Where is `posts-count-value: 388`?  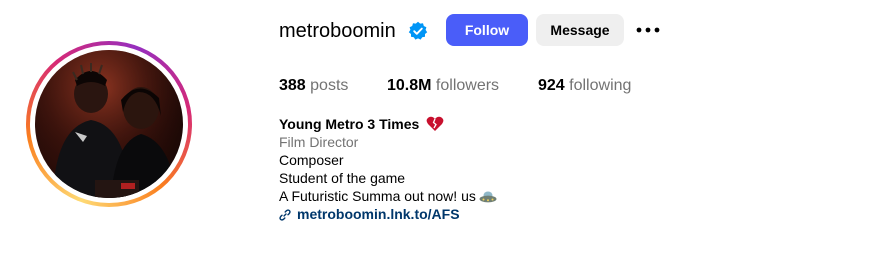 posts-count-value: 388 is located at coordinates (292, 85).